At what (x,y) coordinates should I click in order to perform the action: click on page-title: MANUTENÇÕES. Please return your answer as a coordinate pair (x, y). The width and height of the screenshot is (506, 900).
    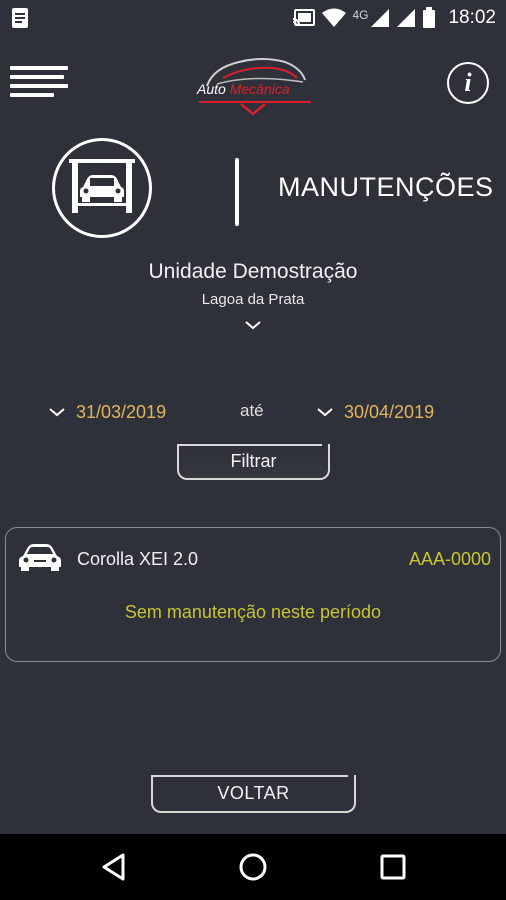
    Looking at the image, I should click on (386, 187).